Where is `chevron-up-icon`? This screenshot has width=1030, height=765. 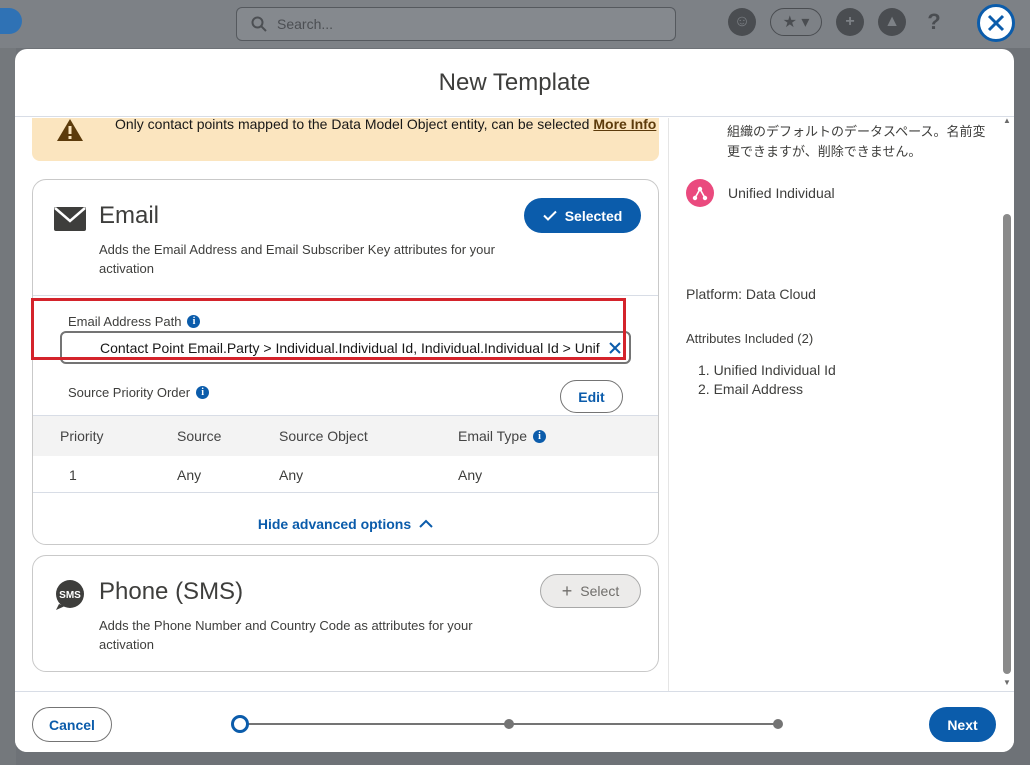 chevron-up-icon is located at coordinates (426, 523).